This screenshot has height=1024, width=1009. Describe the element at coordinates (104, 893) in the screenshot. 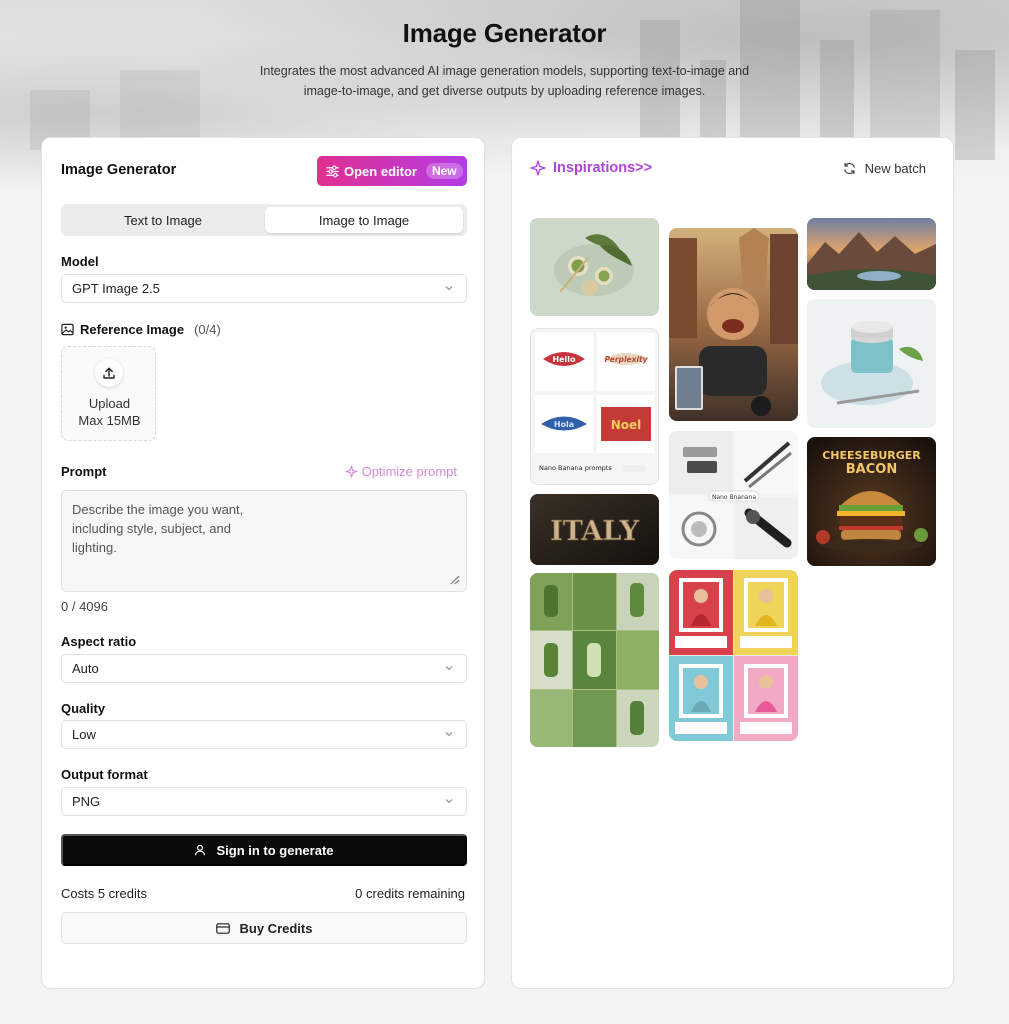

I see `cost-text: Costs 5 credits` at that location.